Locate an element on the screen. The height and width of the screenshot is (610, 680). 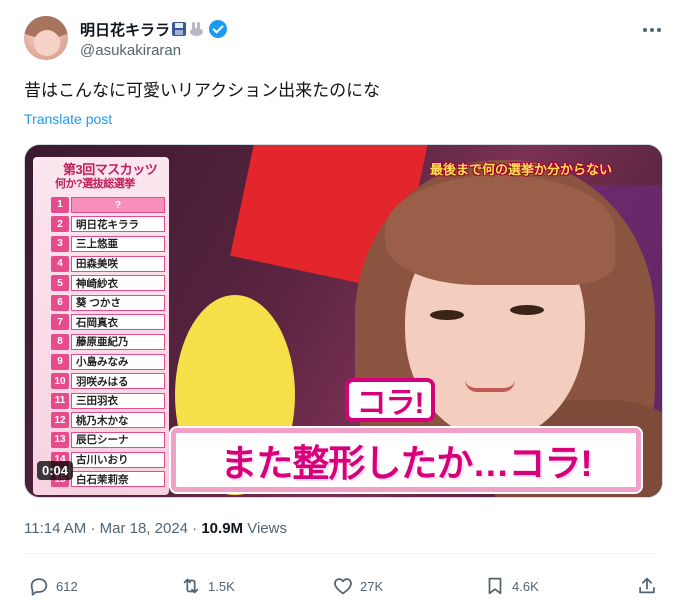
ranking-name: 桃乃木かな is located at coordinates (118, 420).